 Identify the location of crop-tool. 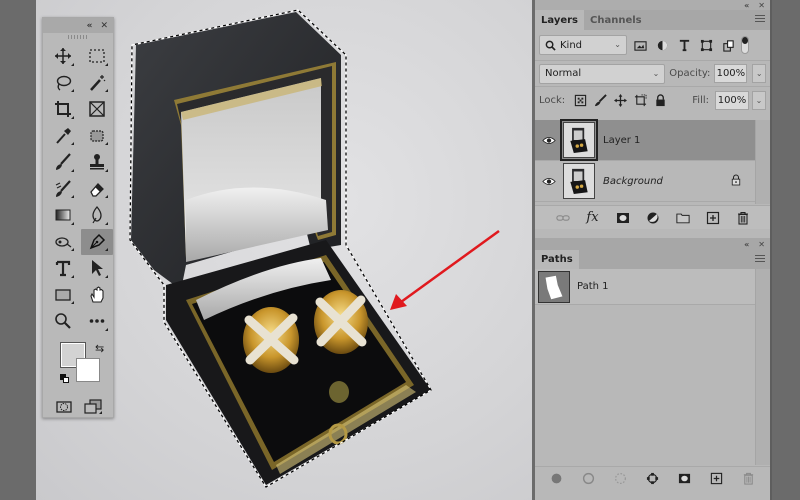
(63, 109).